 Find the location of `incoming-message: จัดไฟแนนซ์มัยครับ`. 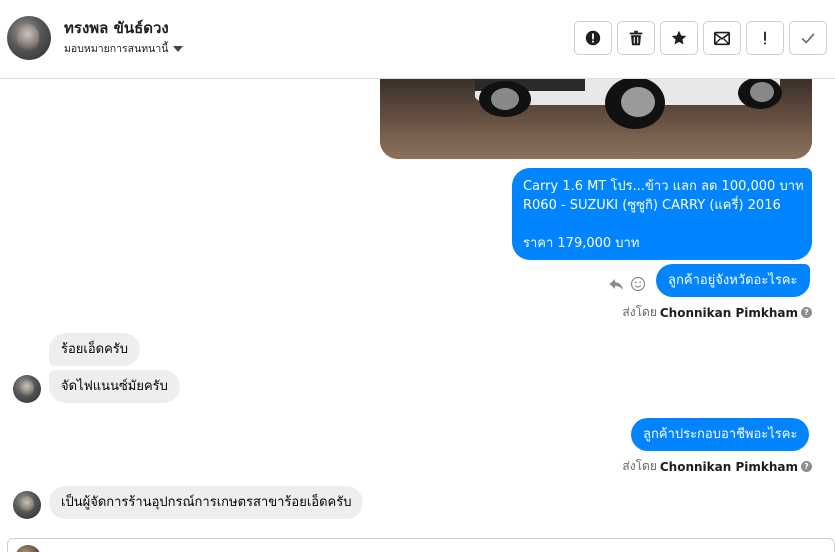

incoming-message: จัดไฟแนนซ์มัยครับ is located at coordinates (114, 386).